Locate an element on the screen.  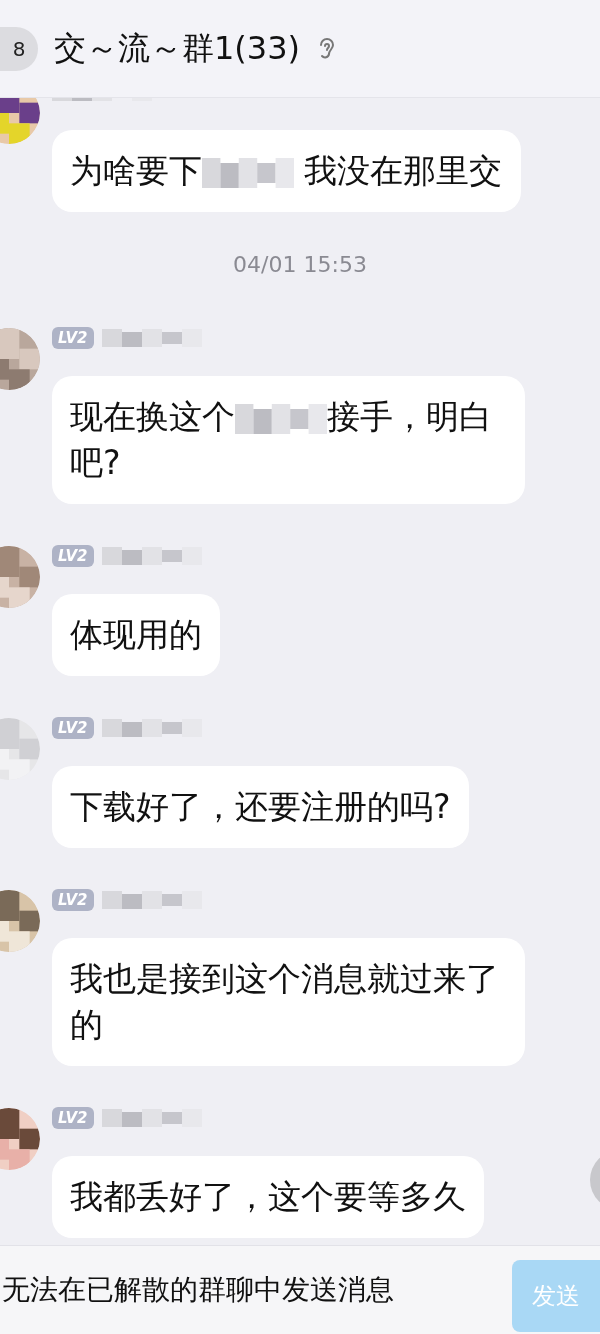
message-bubble: 体现用的 is located at coordinates (136, 635).